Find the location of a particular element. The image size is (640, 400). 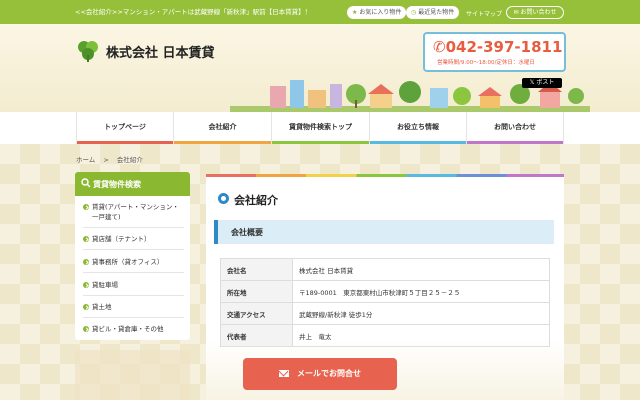

sidebar-item-store: 貸店舗（テナント） is located at coordinates (133, 242).